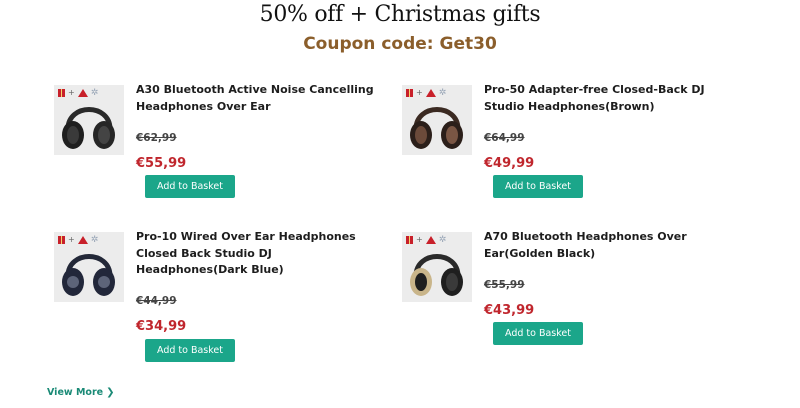 Image resolution: width=800 pixels, height=408 pixels. I want to click on coupon-code: Coupon code: Get30, so click(400, 44).